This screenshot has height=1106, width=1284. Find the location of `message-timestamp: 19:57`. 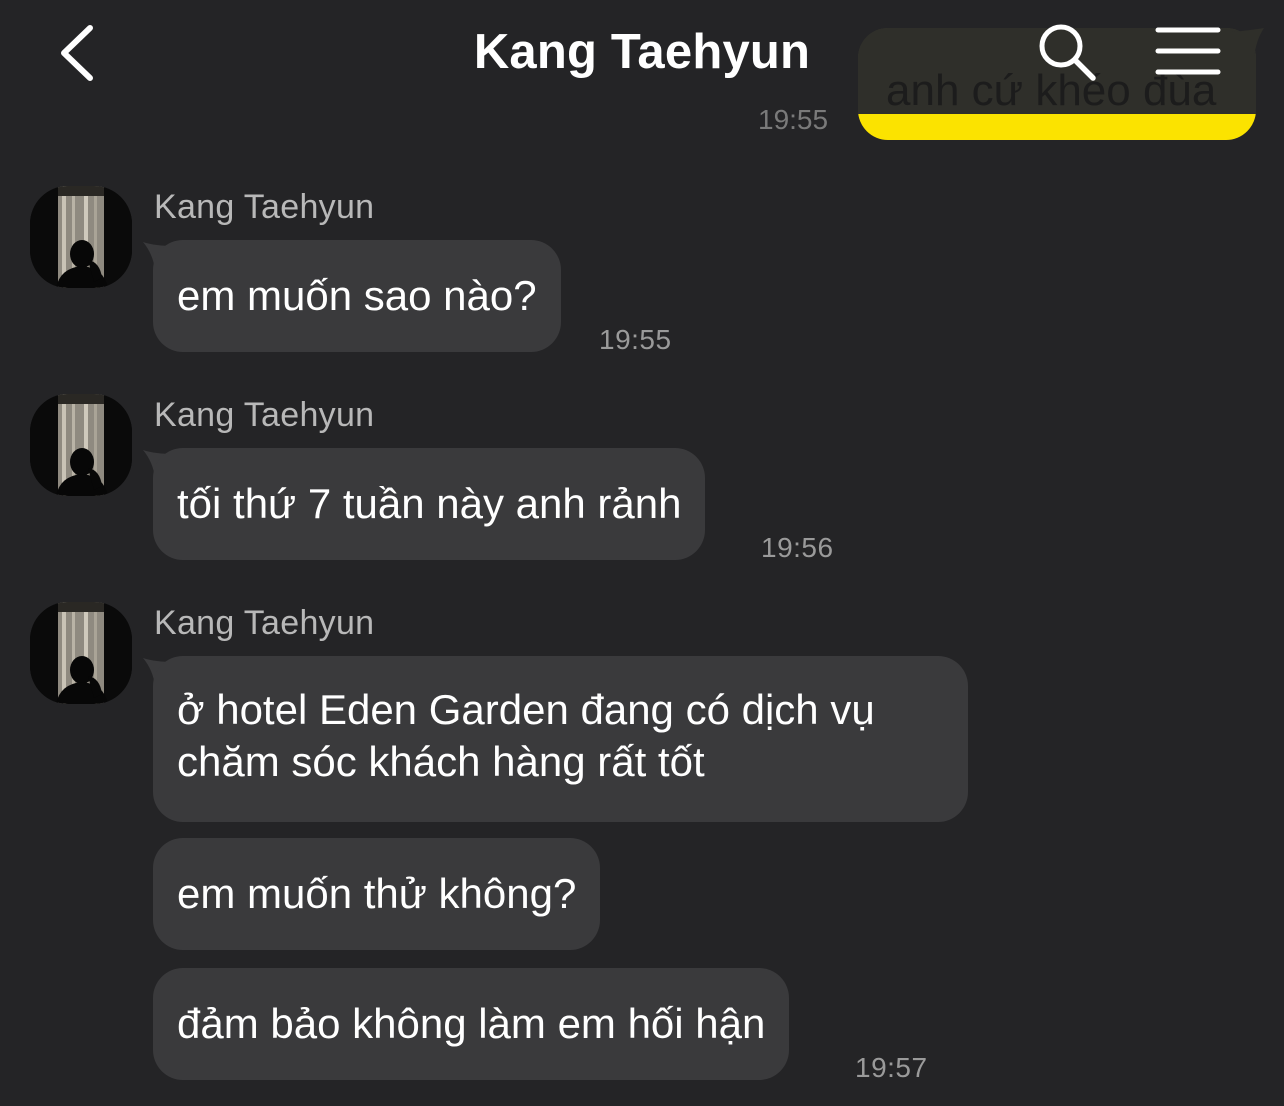

message-timestamp: 19:57 is located at coordinates (891, 1067).